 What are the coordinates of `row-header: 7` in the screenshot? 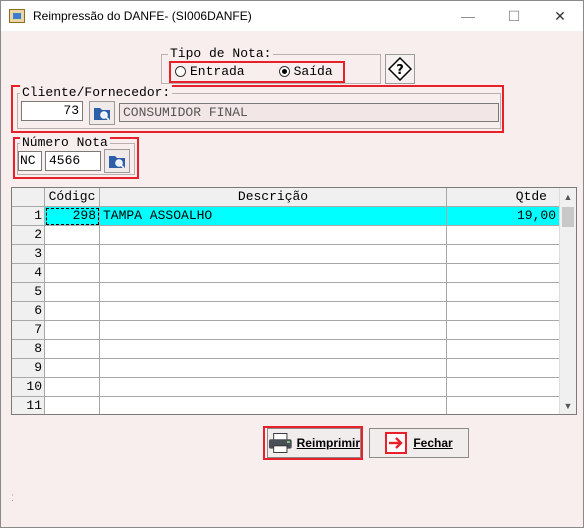 It's located at (28, 330).